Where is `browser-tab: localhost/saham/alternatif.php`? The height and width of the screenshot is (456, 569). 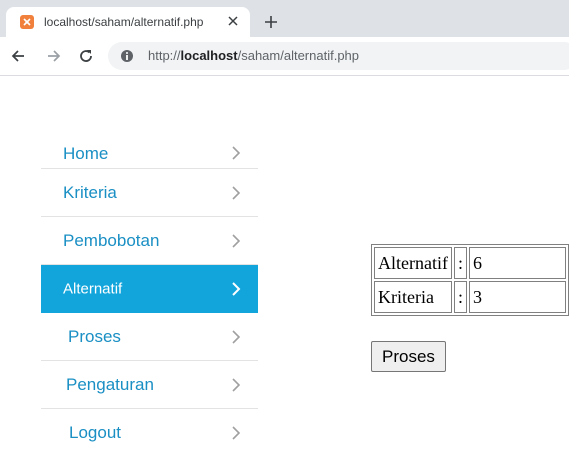
browser-tab: localhost/saham/alternatif.php is located at coordinates (128, 22).